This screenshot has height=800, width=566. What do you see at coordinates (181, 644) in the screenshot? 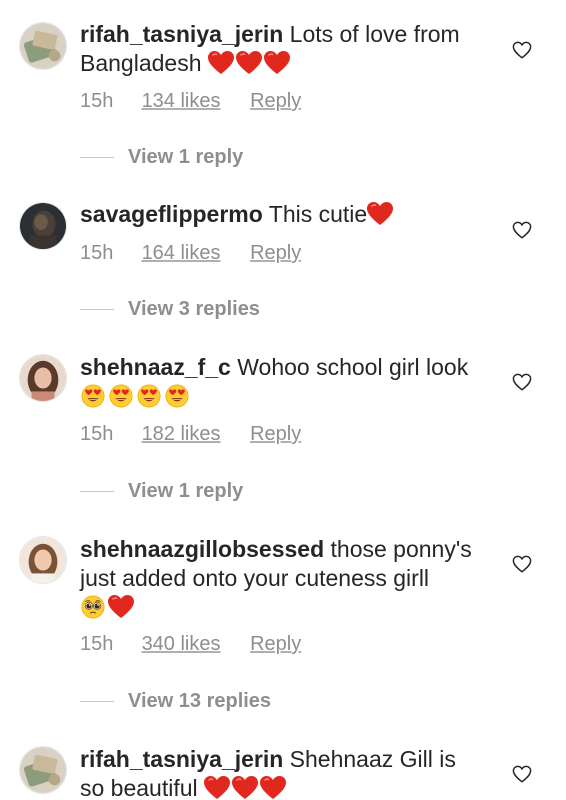
I see `likes-count-link: 340 likes` at bounding box center [181, 644].